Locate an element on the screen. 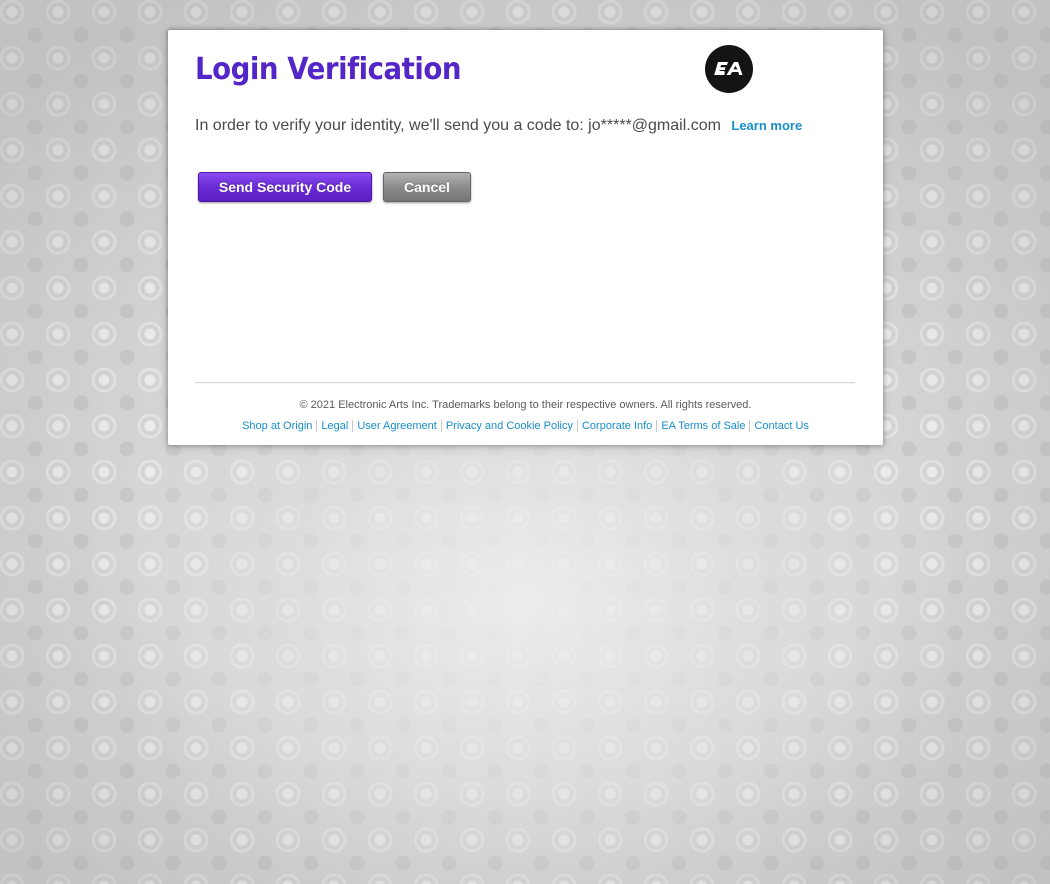 This screenshot has height=884, width=1050. footer-link-legal: Legal is located at coordinates (334, 426).